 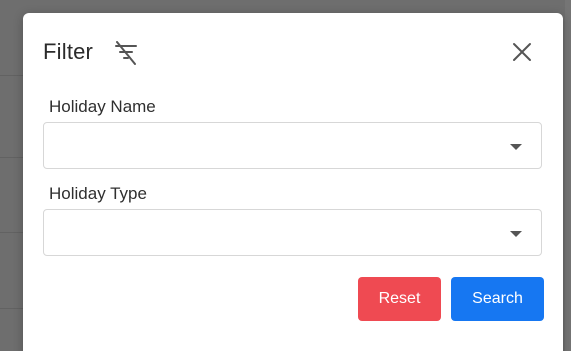 What do you see at coordinates (126, 53) in the screenshot?
I see `filter-off-icon` at bounding box center [126, 53].